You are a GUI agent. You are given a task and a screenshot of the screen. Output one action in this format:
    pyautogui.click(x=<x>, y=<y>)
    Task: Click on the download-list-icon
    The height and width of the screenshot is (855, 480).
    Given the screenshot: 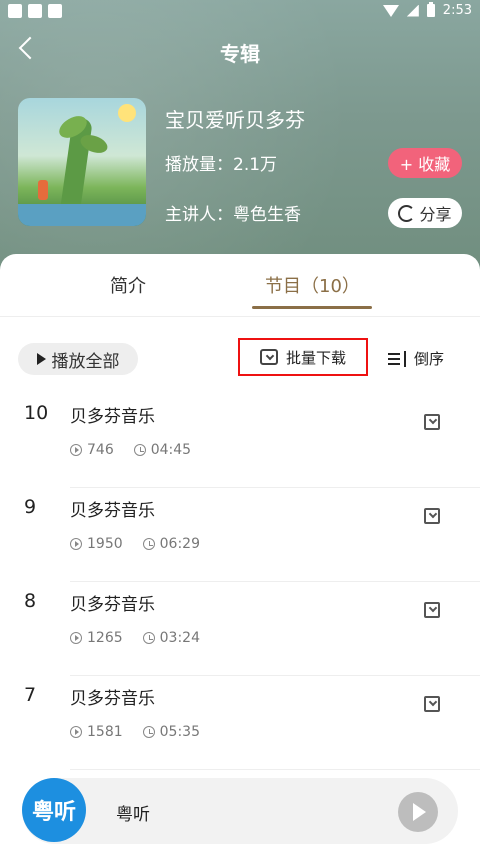 What is the action you would take?
    pyautogui.click(x=268, y=357)
    